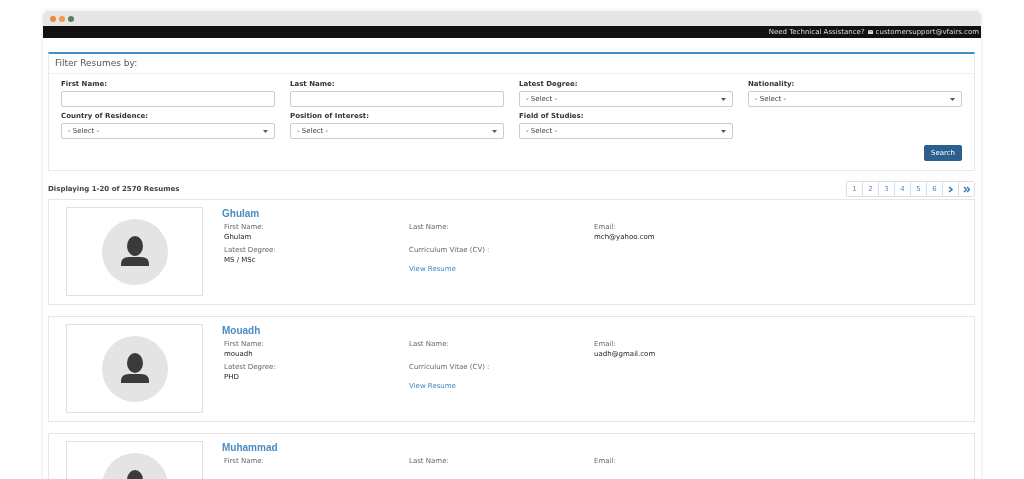  Describe the element at coordinates (589, 330) in the screenshot. I see `candidate-name: Mouadh` at that location.